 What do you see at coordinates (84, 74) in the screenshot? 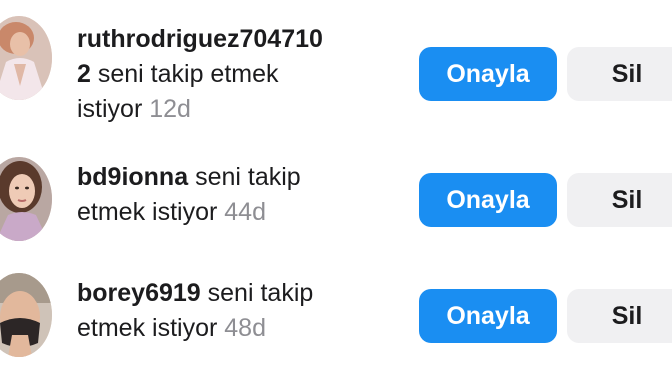
I see `username-continued: 2` at bounding box center [84, 74].